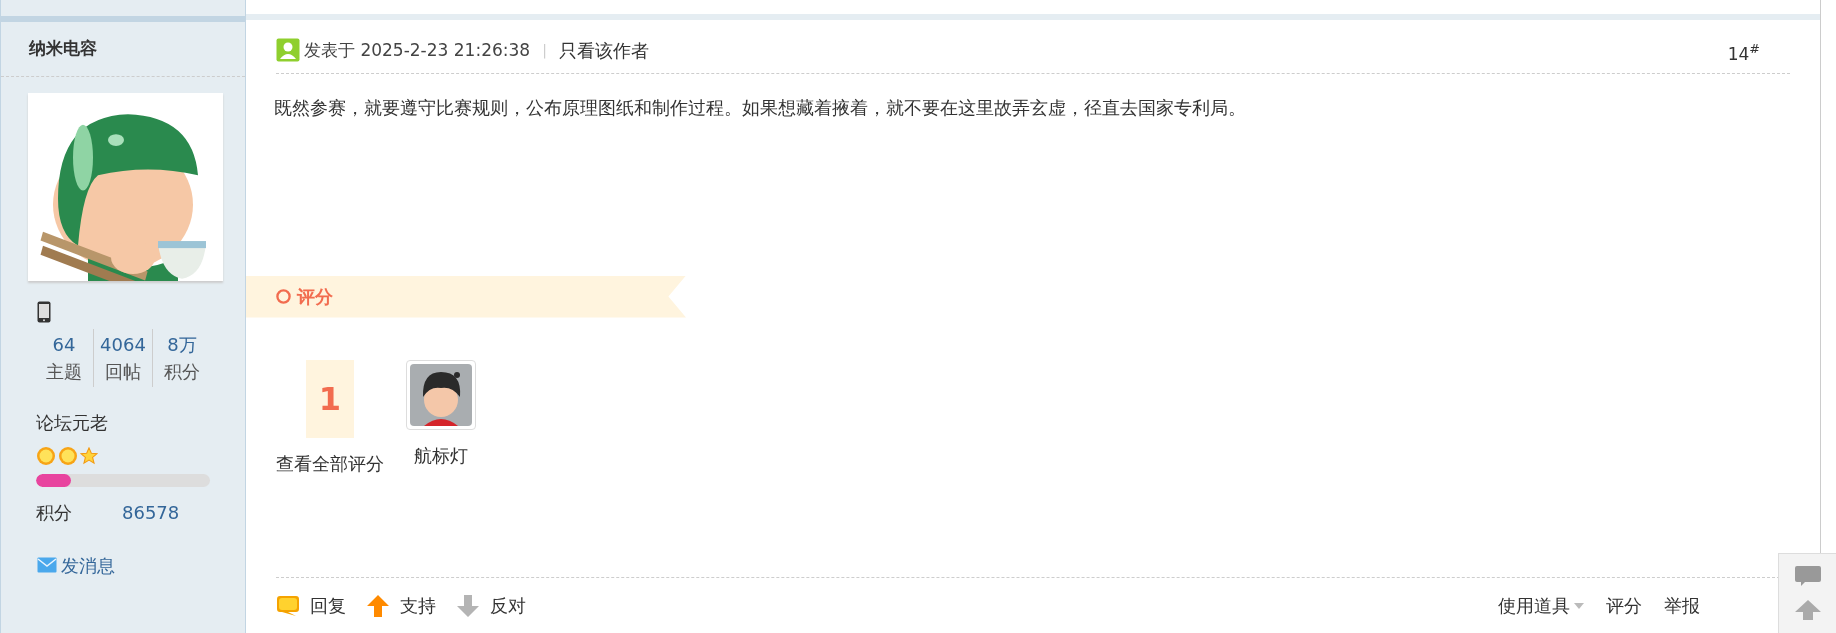 This screenshot has height=633, width=1836. I want to click on rater-name: 航标灯, so click(441, 455).